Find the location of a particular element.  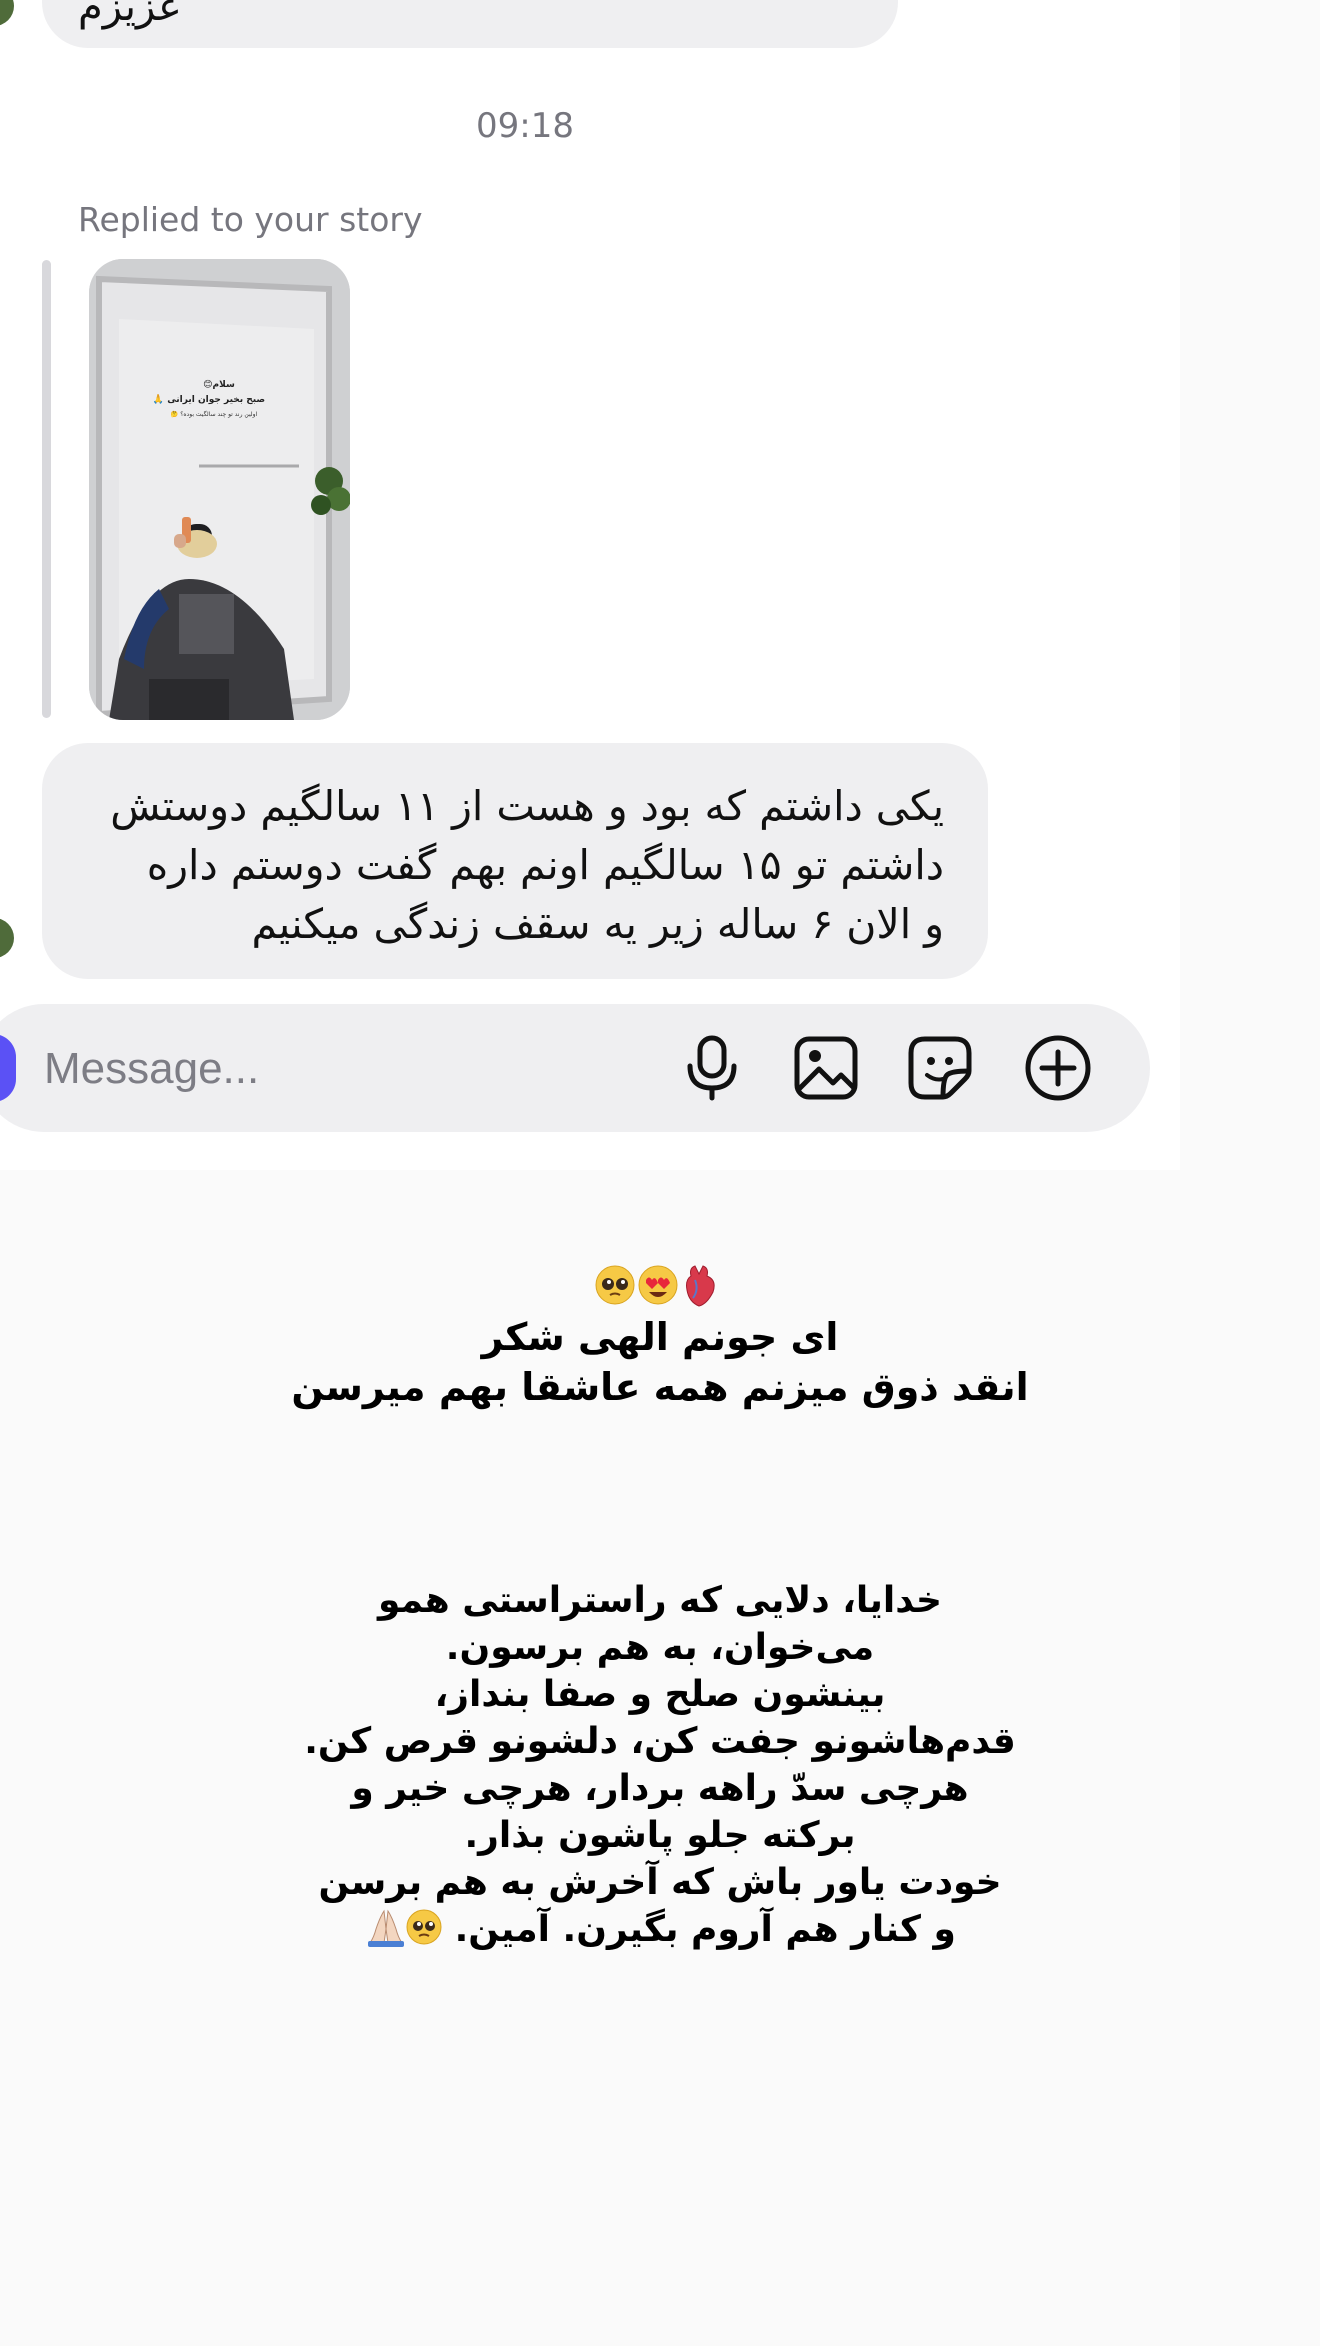

sticker-icon is located at coordinates (940, 1068).